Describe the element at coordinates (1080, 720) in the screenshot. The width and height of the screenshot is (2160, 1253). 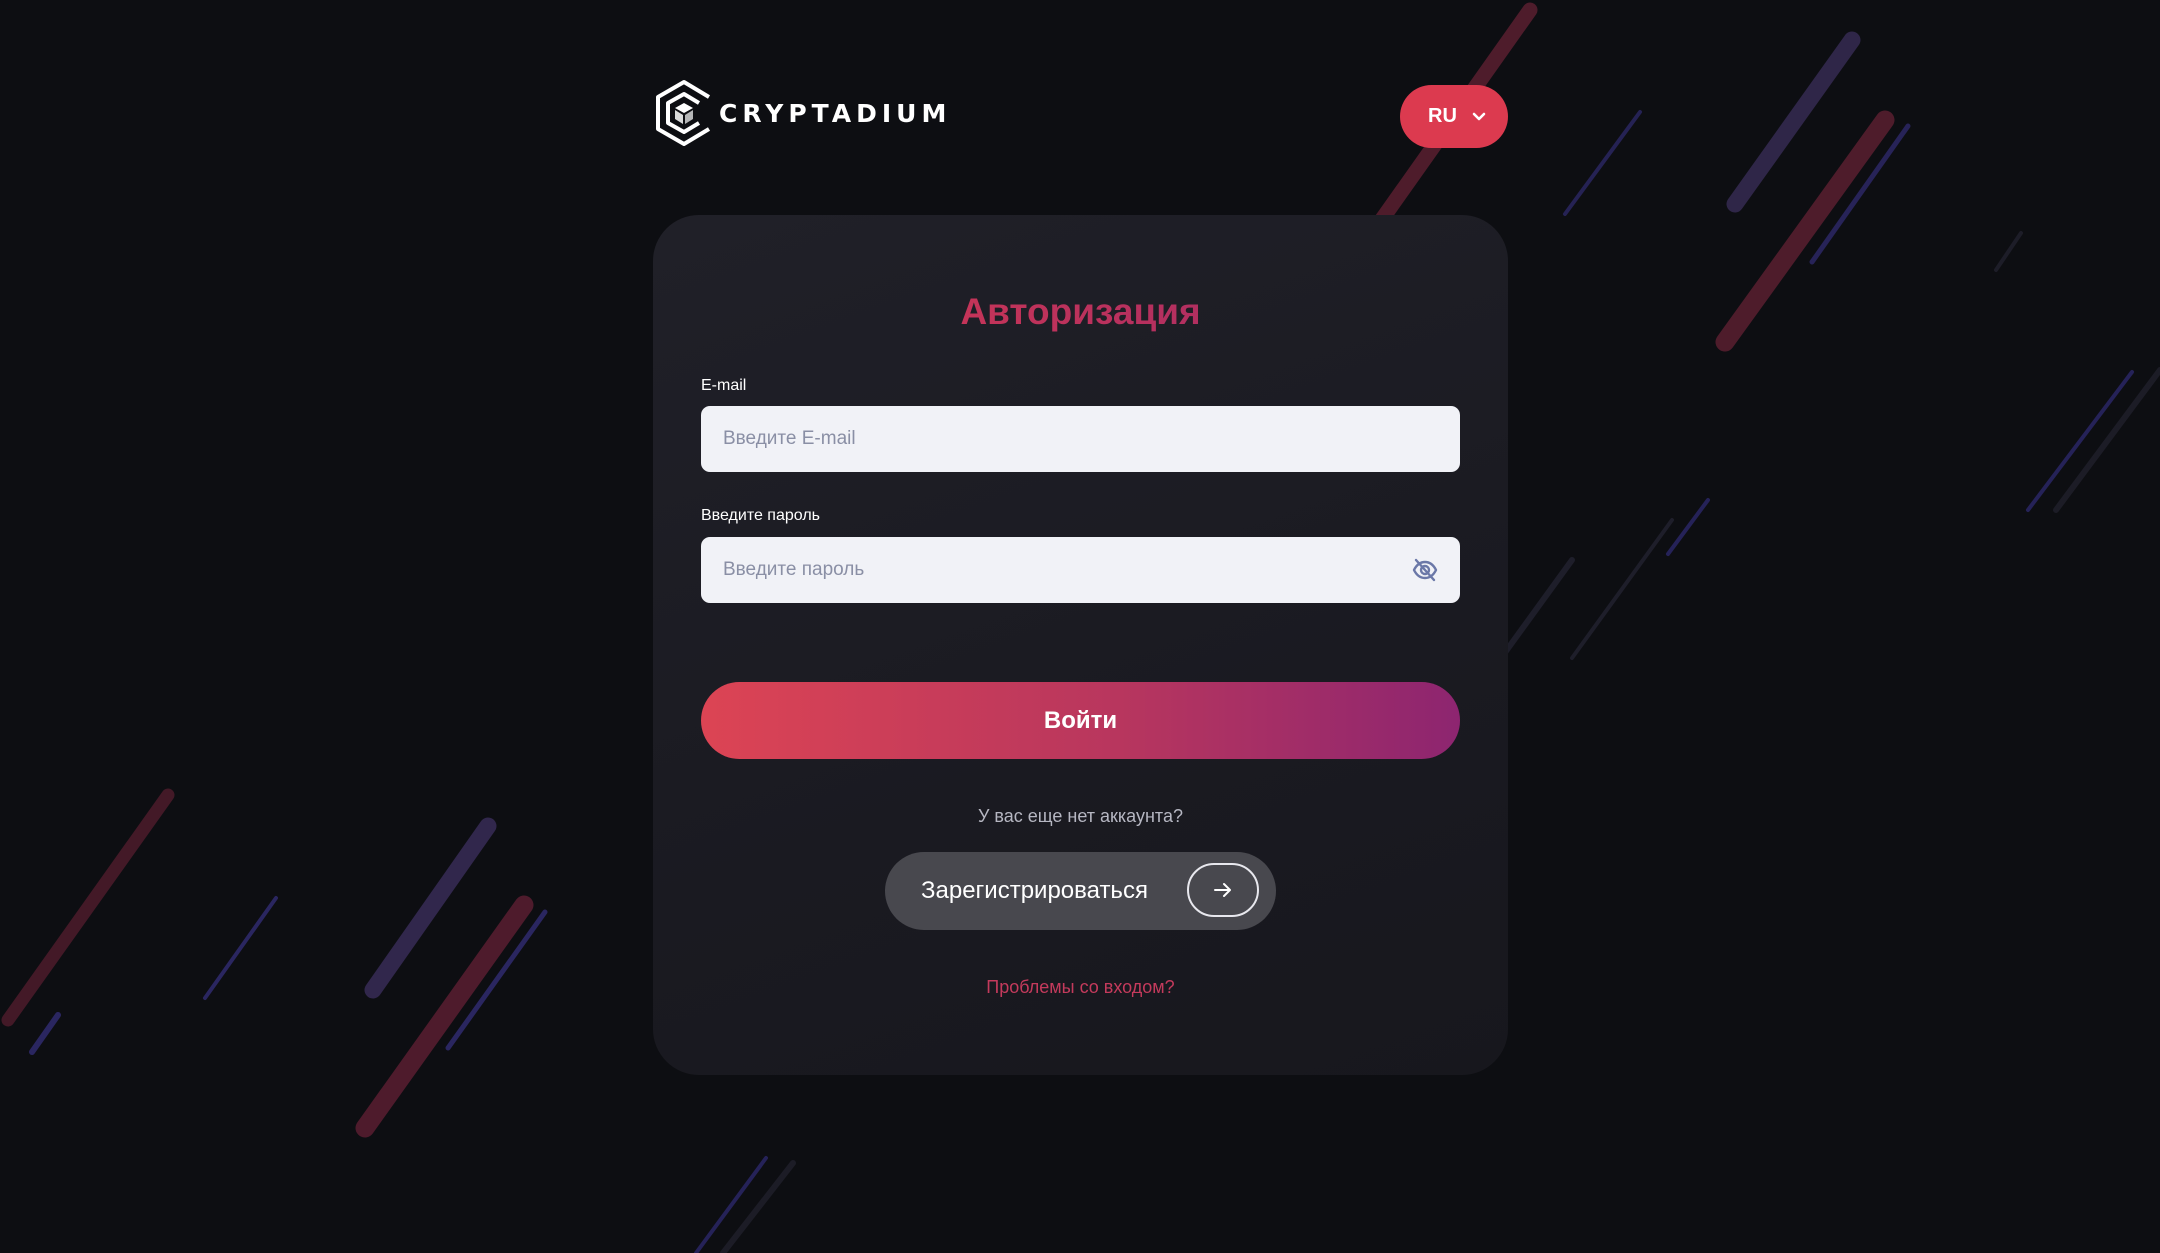
I see `login-button: Войти` at that location.